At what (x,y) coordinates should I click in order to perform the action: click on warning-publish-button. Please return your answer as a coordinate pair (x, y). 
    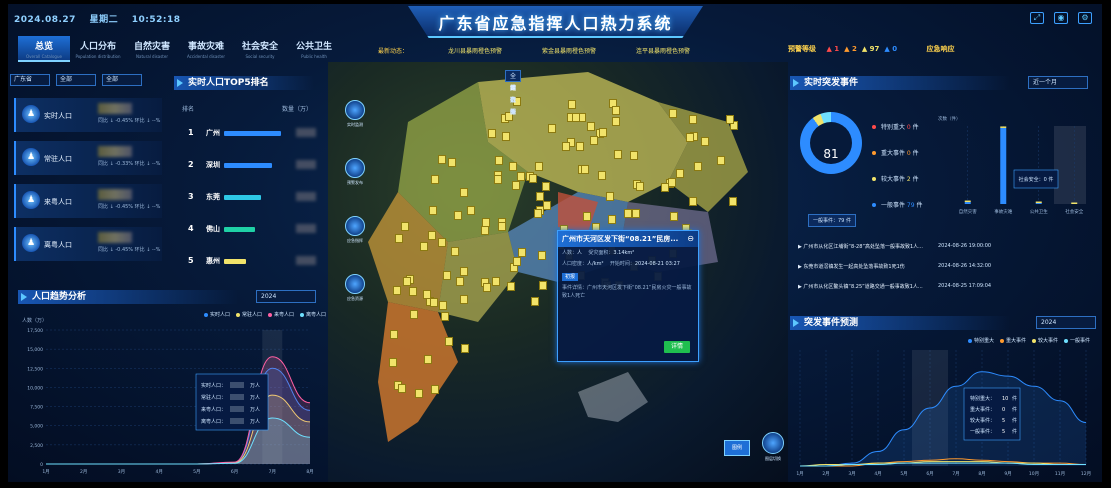
    Looking at the image, I should click on (355, 168).